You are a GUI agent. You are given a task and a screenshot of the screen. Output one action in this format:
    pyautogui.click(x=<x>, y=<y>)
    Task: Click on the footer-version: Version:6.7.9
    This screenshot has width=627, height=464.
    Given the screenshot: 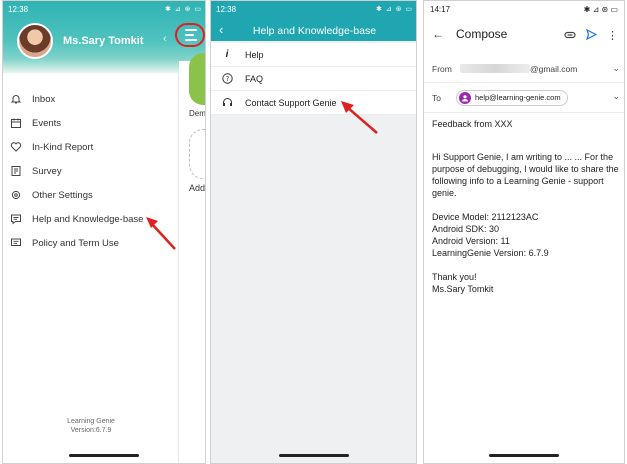 What is the action you would take?
    pyautogui.click(x=91, y=430)
    